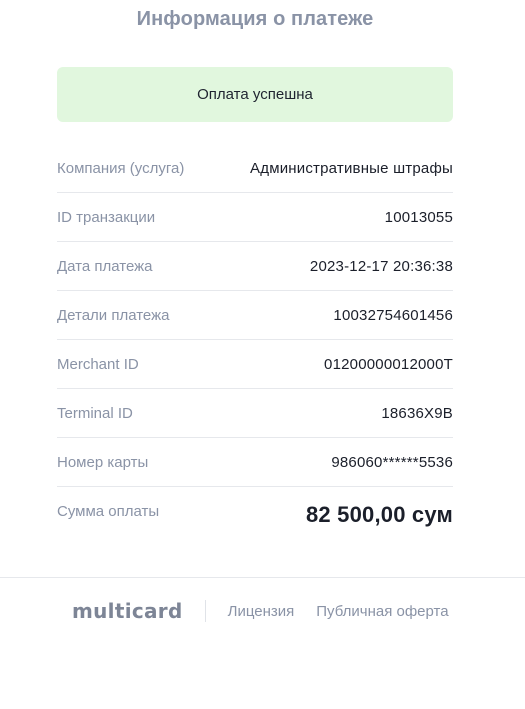 The image size is (525, 709). Describe the element at coordinates (127, 611) in the screenshot. I see `multicard-logo: multicard` at that location.